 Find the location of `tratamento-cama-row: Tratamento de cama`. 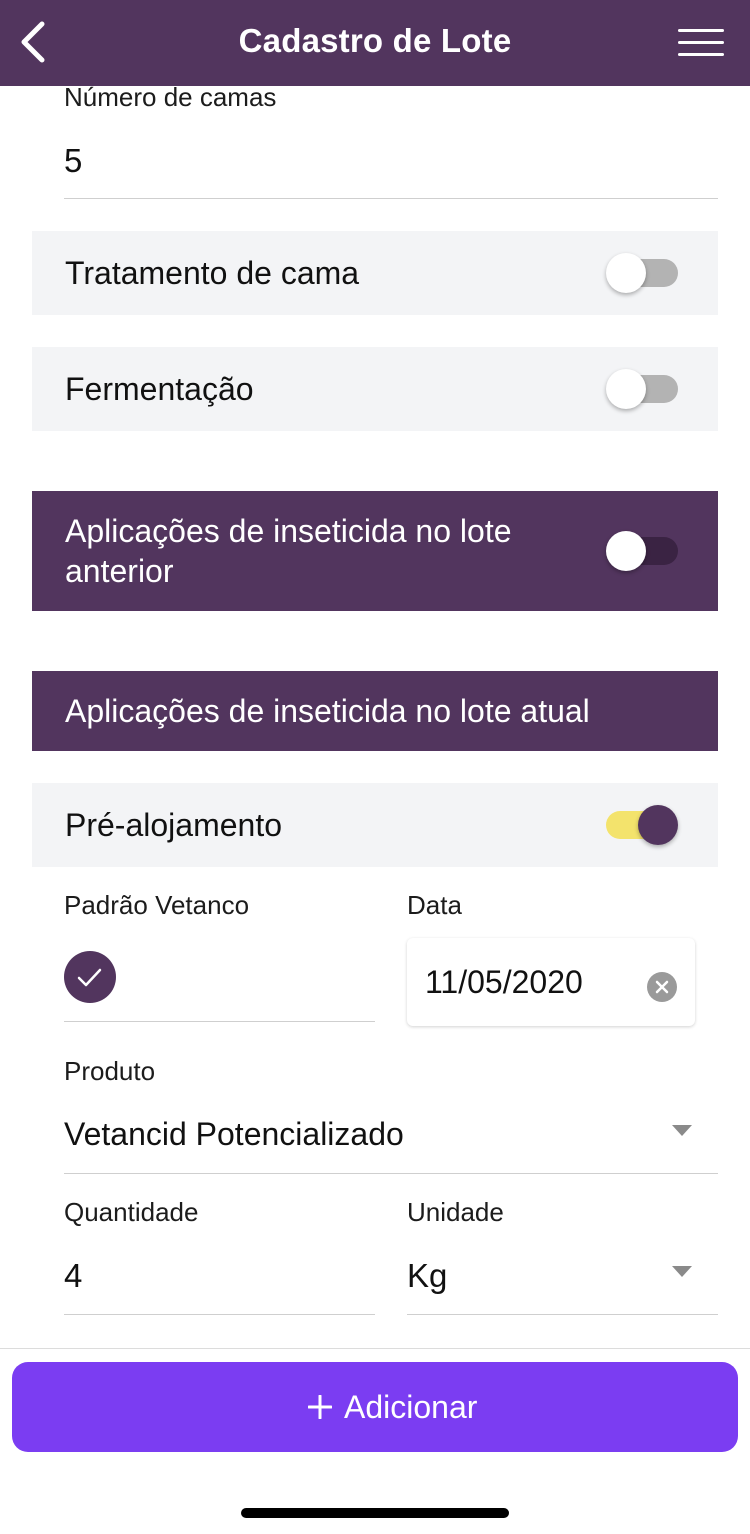

tratamento-cama-row: Tratamento de cama is located at coordinates (375, 273).